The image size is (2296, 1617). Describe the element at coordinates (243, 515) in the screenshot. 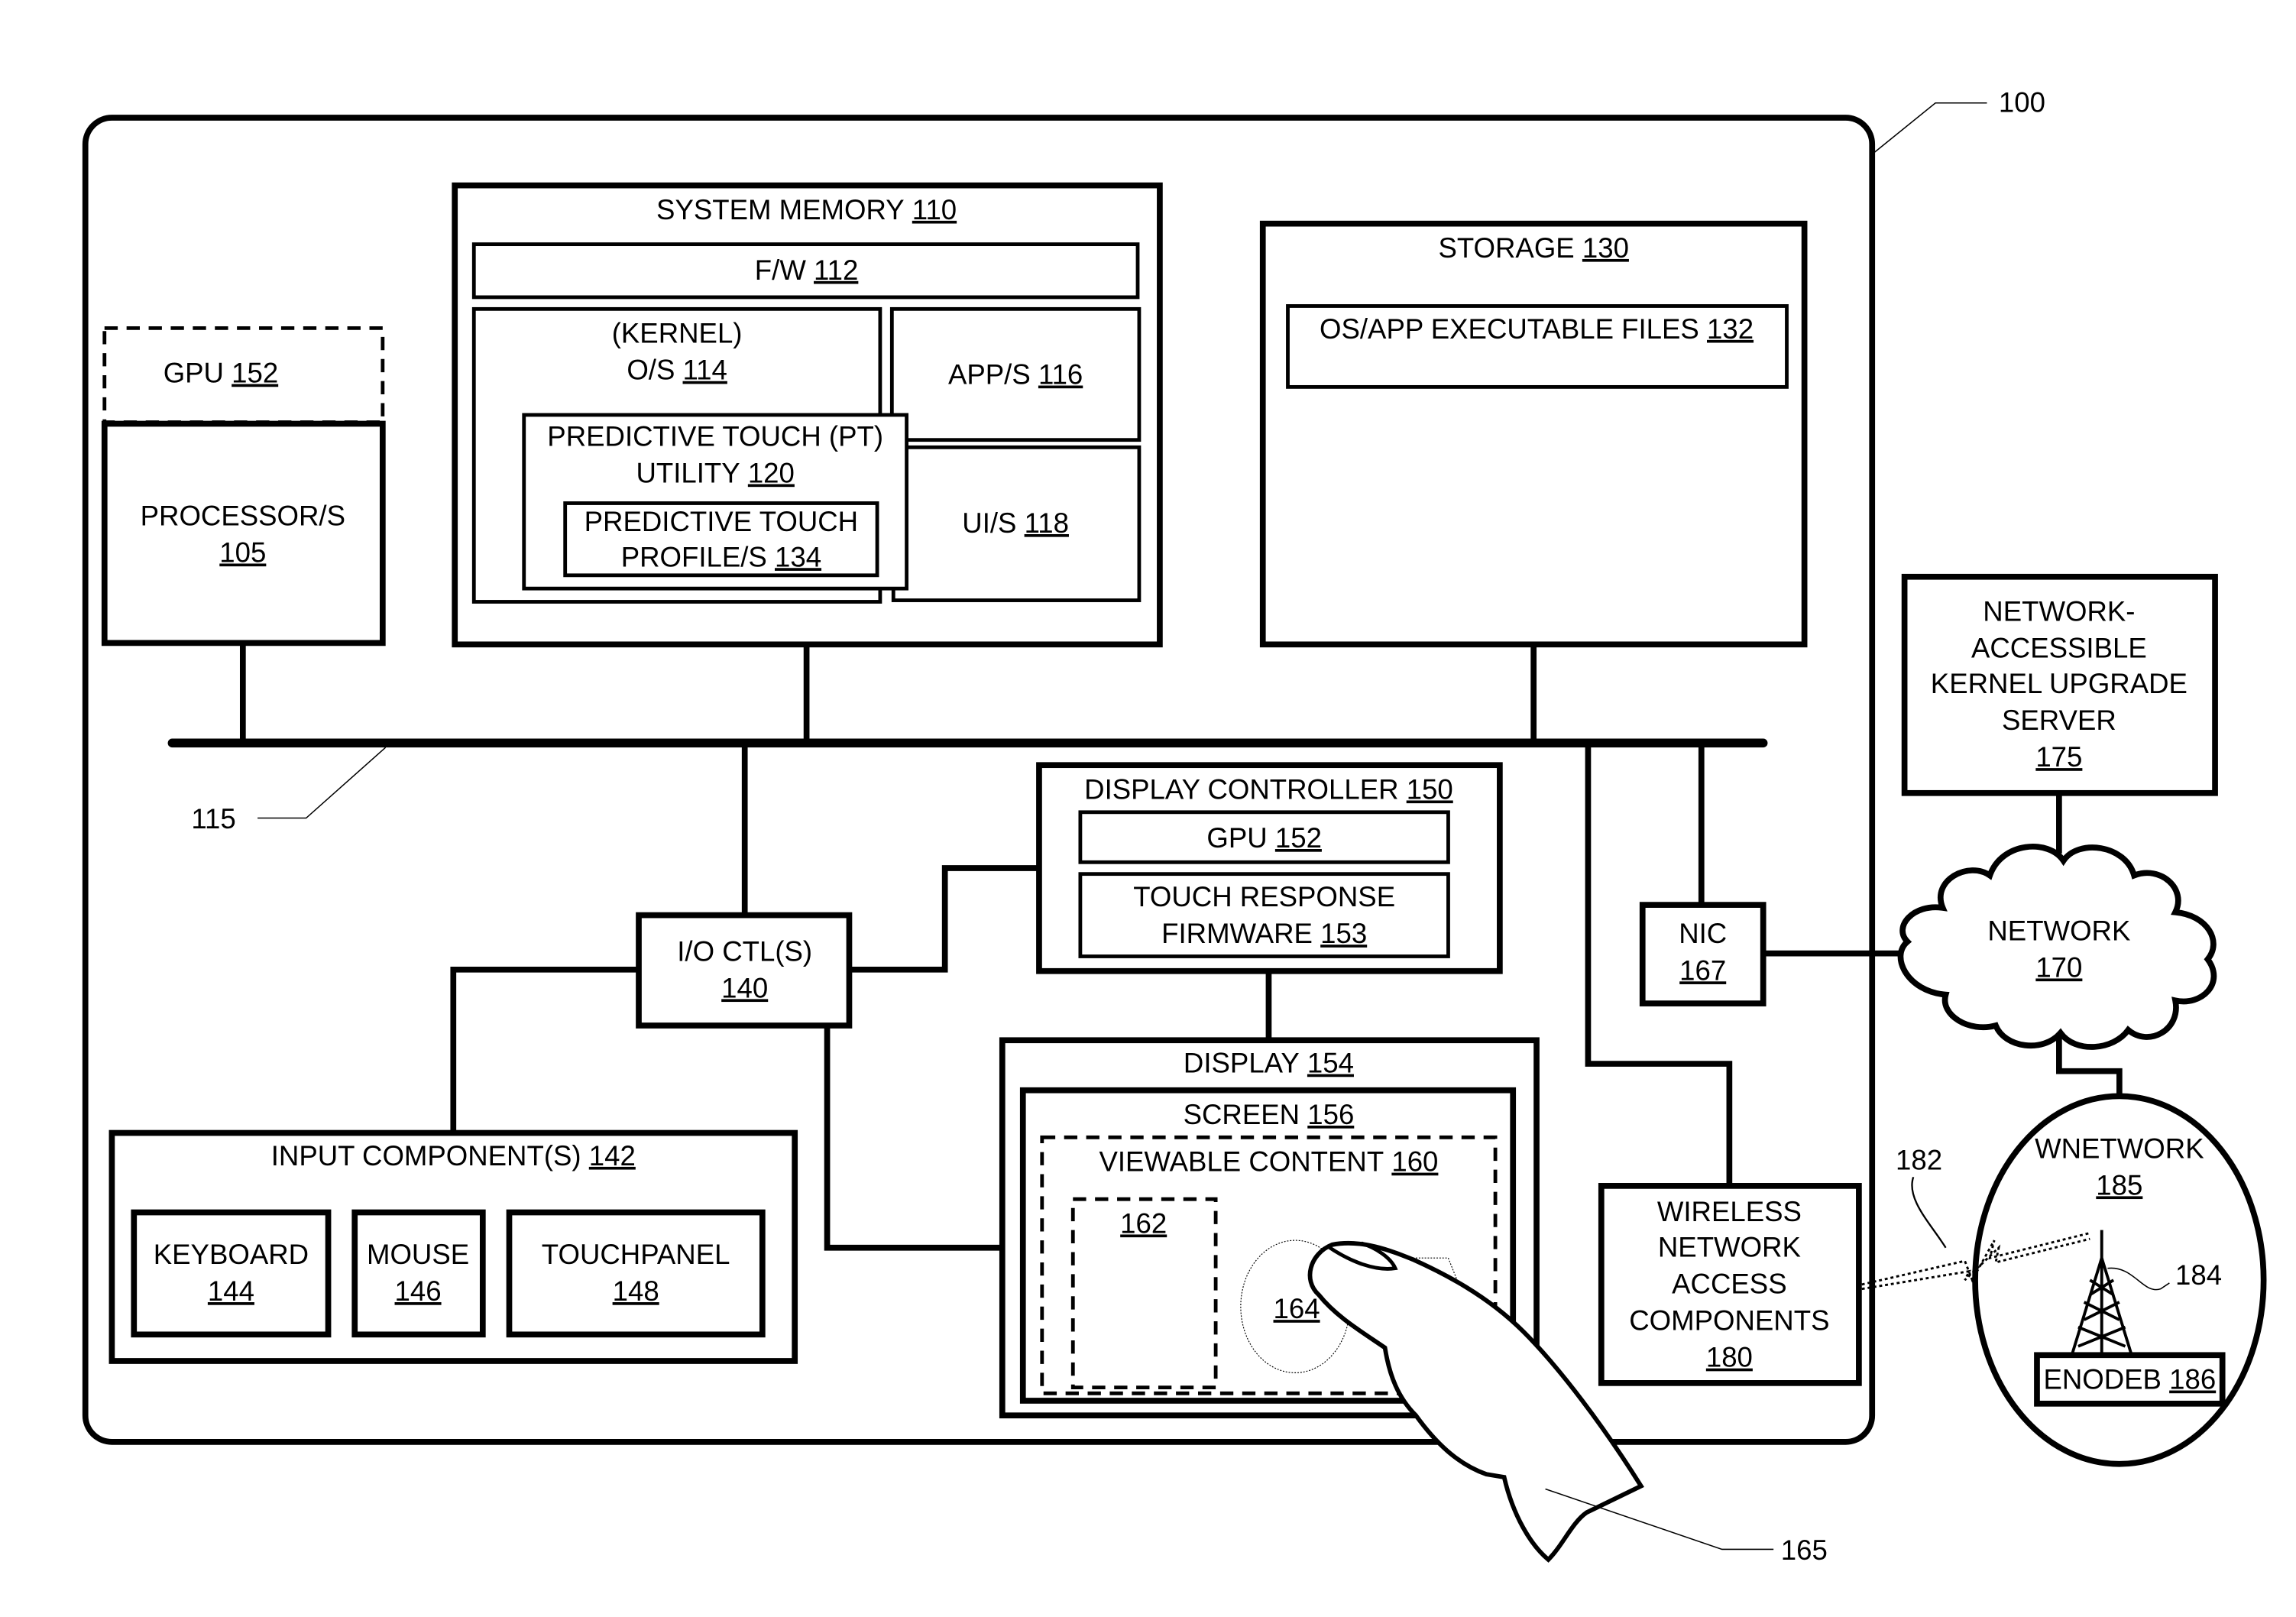

I see `processor-label: PROCESSOR/S` at that location.